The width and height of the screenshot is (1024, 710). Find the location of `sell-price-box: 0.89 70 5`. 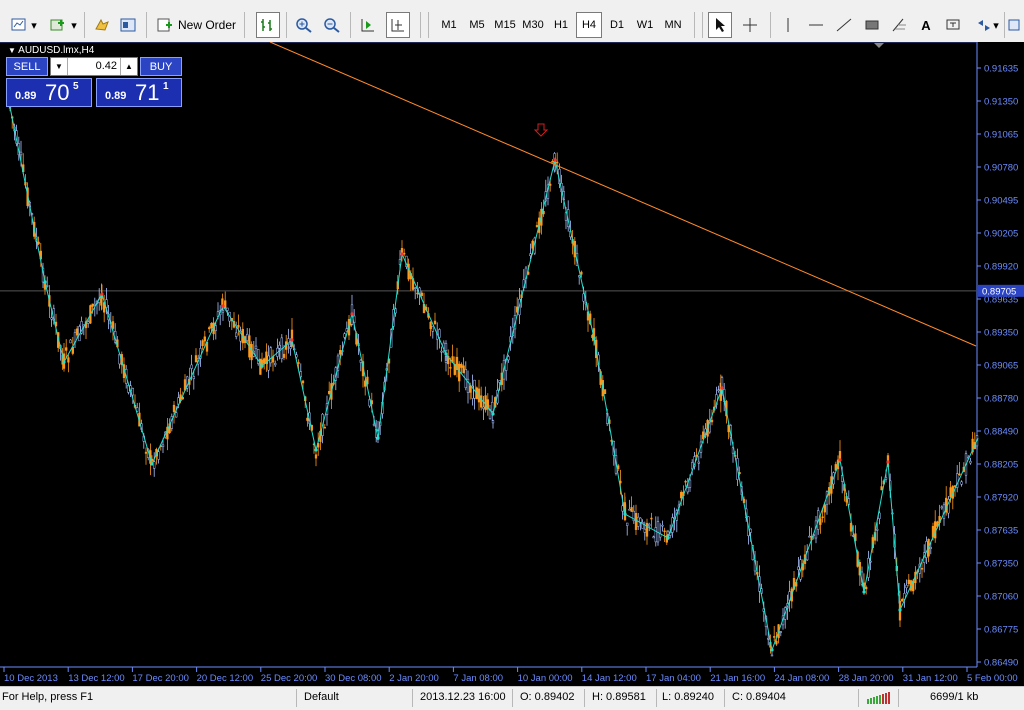

sell-price-box: 0.89 70 5 is located at coordinates (49, 92).